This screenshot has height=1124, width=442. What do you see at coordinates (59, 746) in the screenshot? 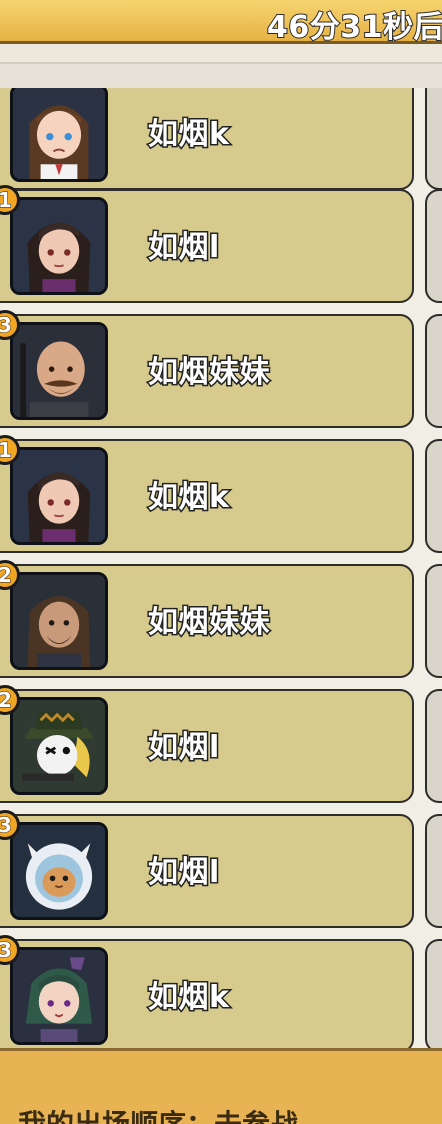
I see `masked-sniper-avatar-icon` at bounding box center [59, 746].